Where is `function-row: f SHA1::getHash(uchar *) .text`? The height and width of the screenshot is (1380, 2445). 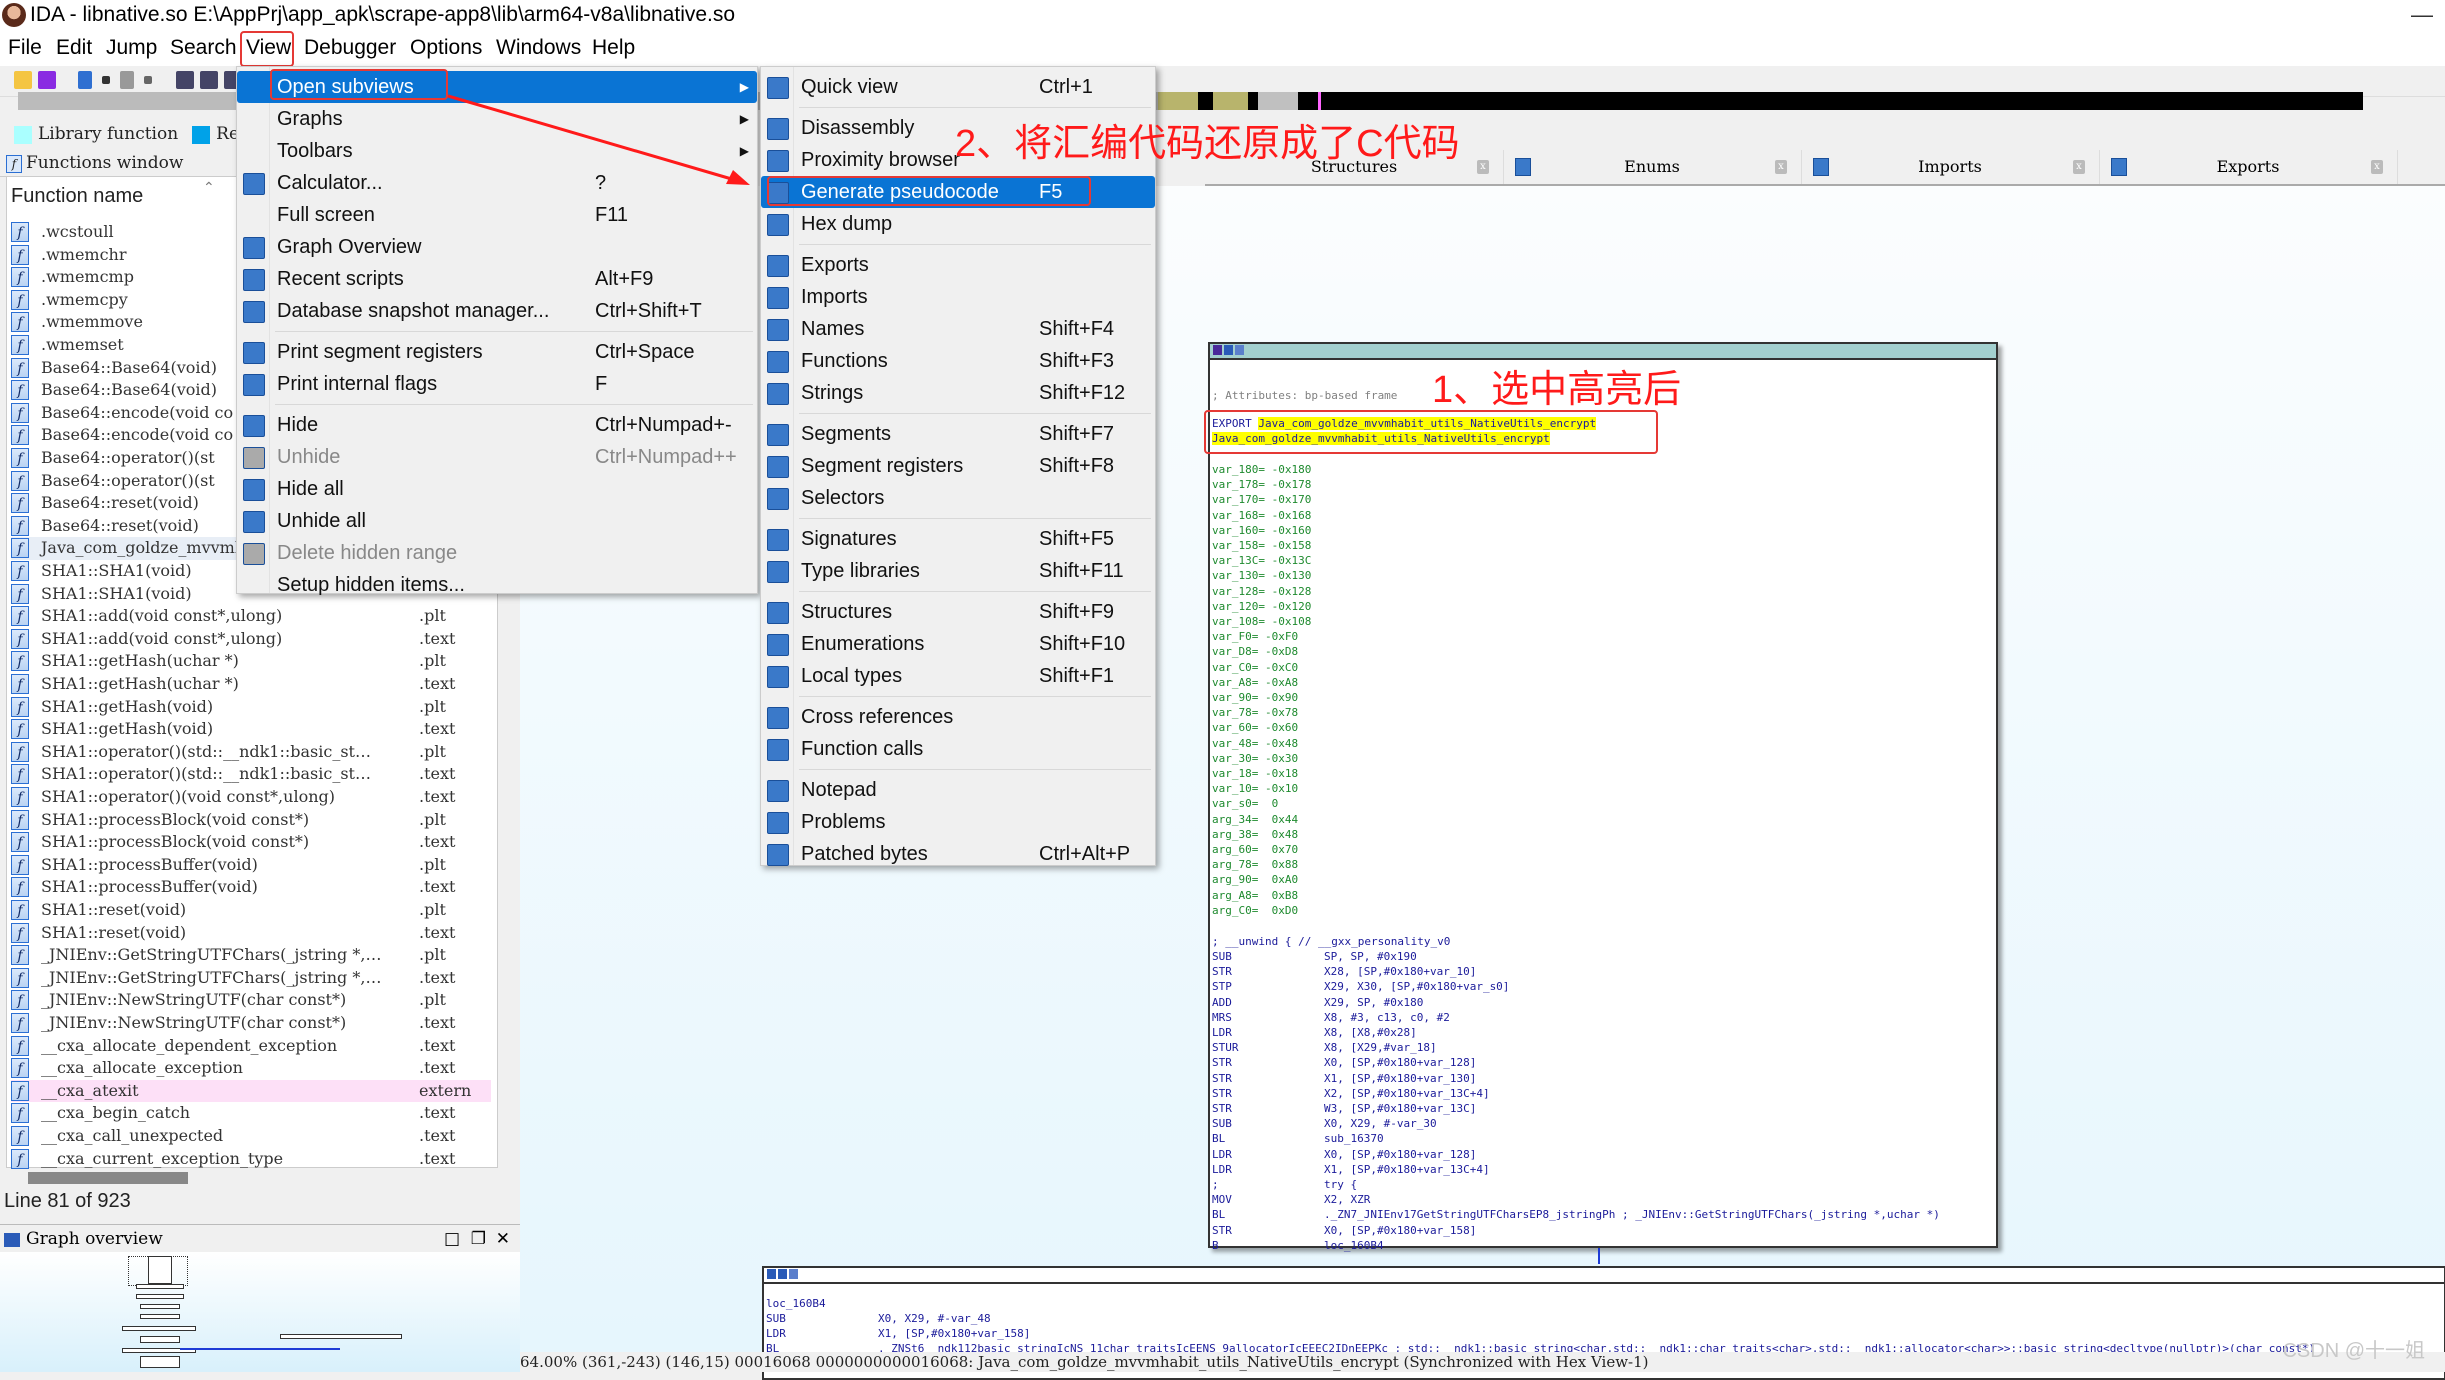 function-row: f SHA1::getHash(uchar *) .text is located at coordinates (251, 684).